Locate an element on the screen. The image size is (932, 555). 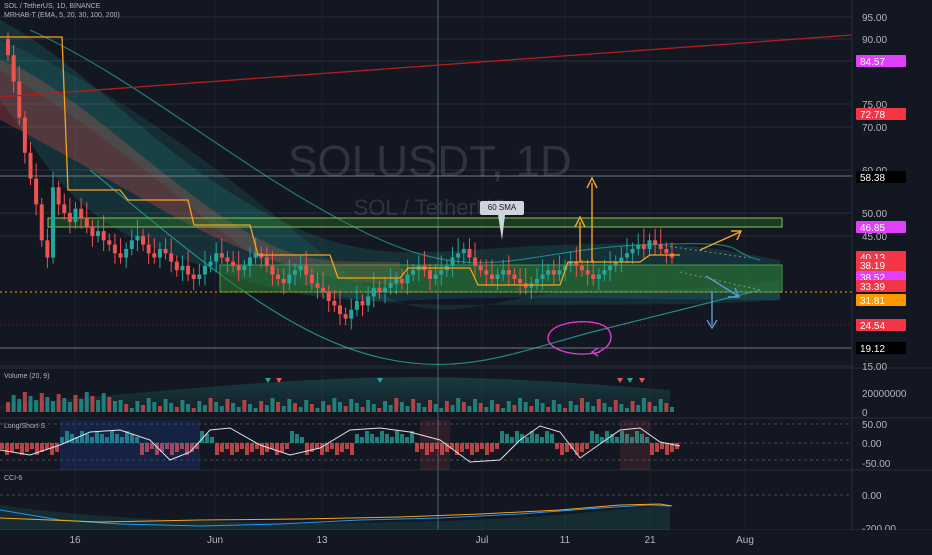
price-label-text: 46.85 is located at coordinates (872, 228).